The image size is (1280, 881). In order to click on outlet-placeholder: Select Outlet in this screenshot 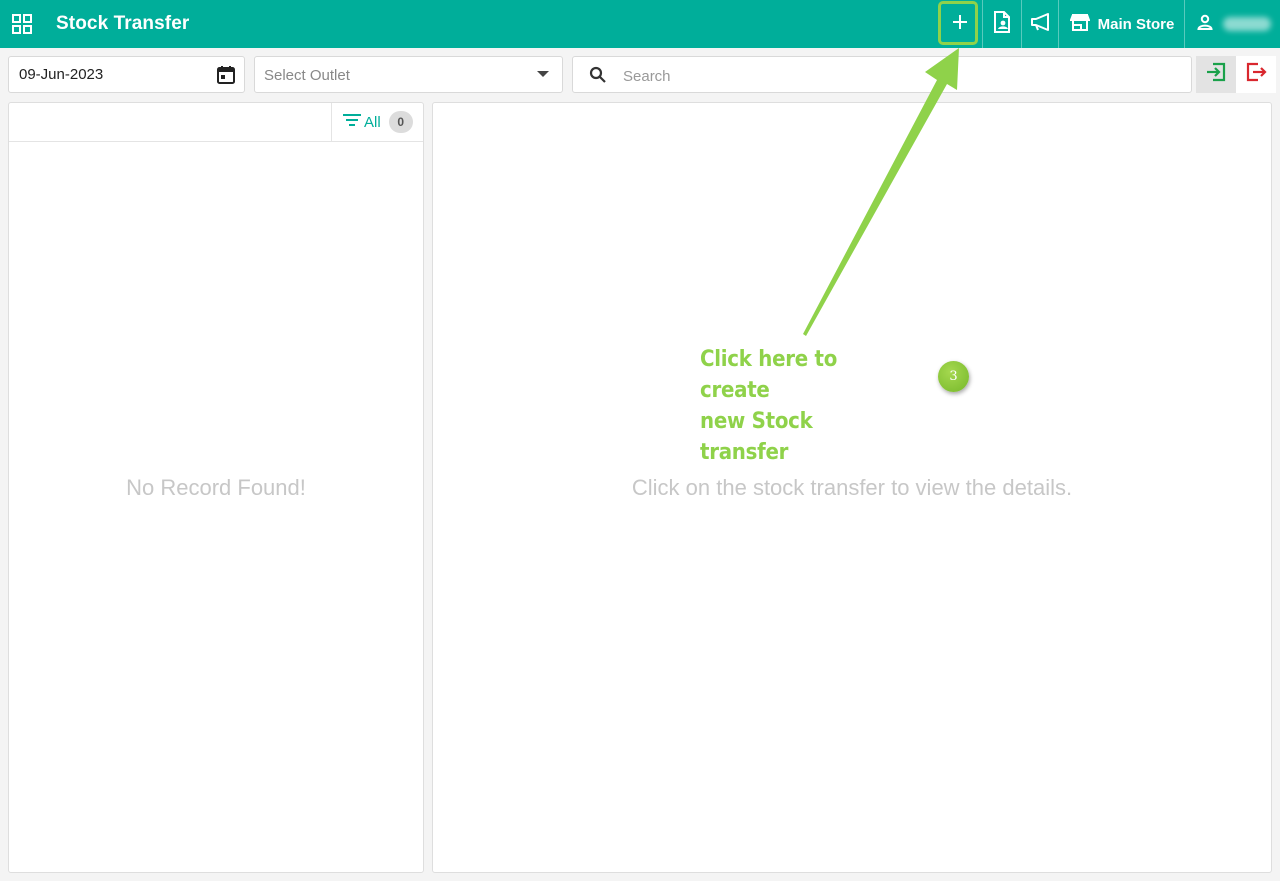, I will do `click(307, 75)`.